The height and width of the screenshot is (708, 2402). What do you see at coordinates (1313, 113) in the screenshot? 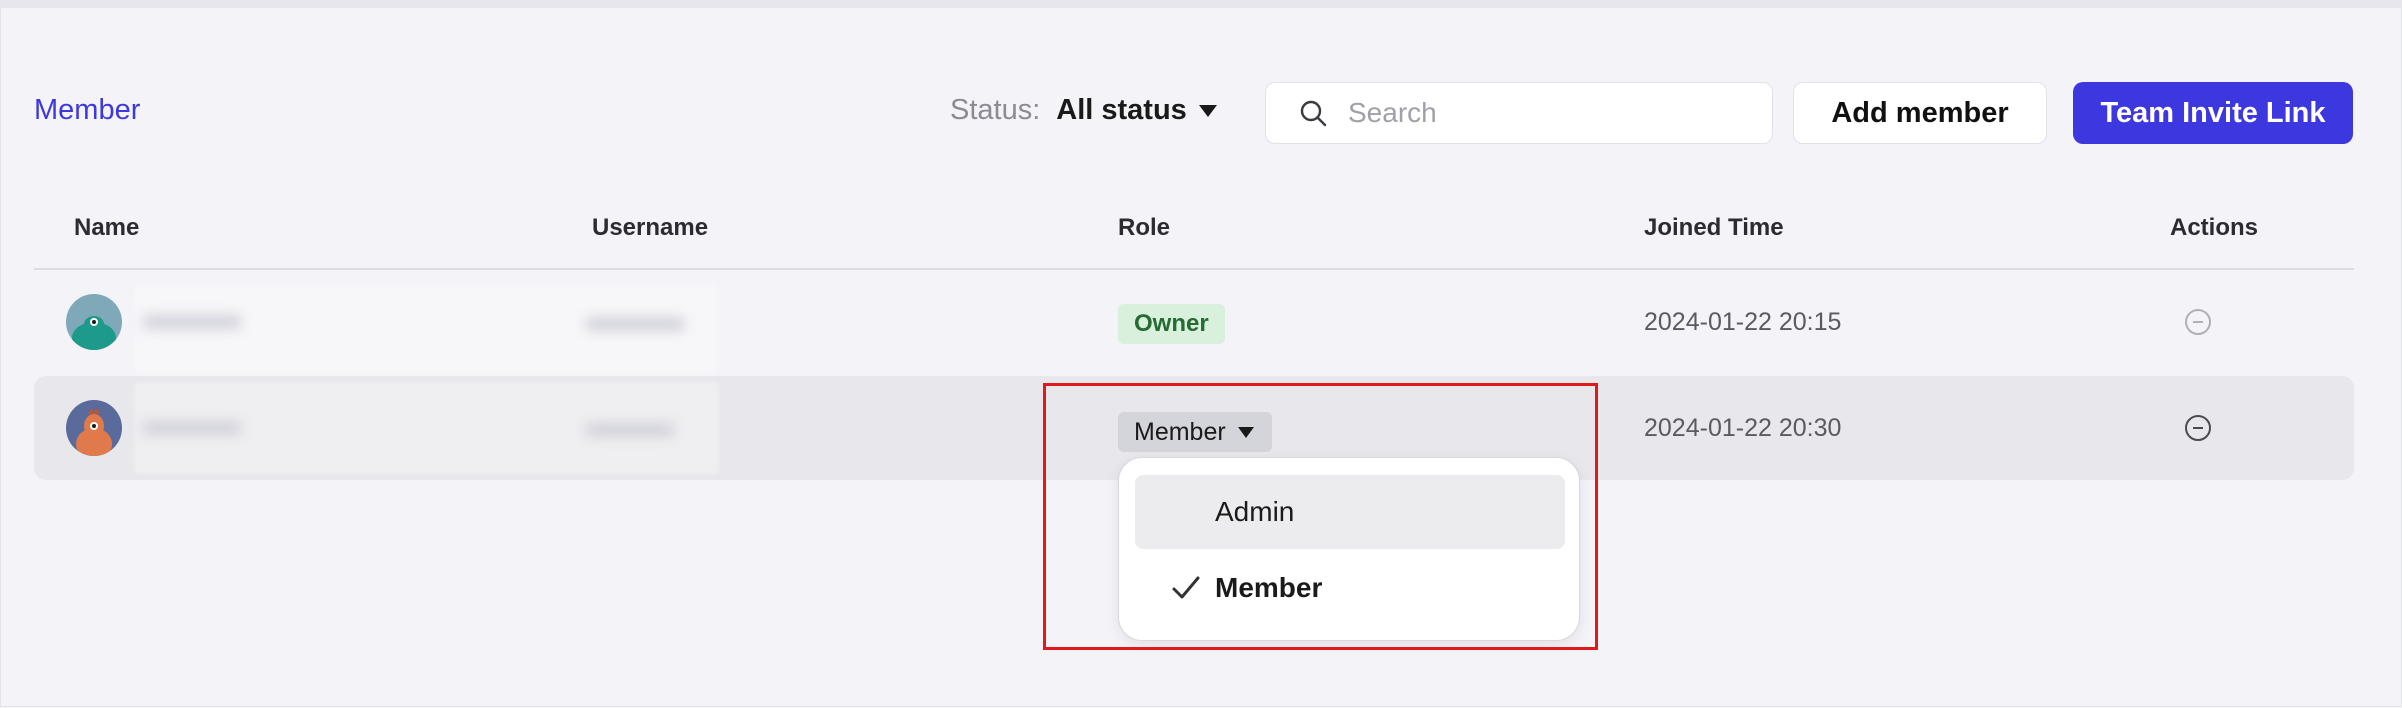
I see `search-icon` at bounding box center [1313, 113].